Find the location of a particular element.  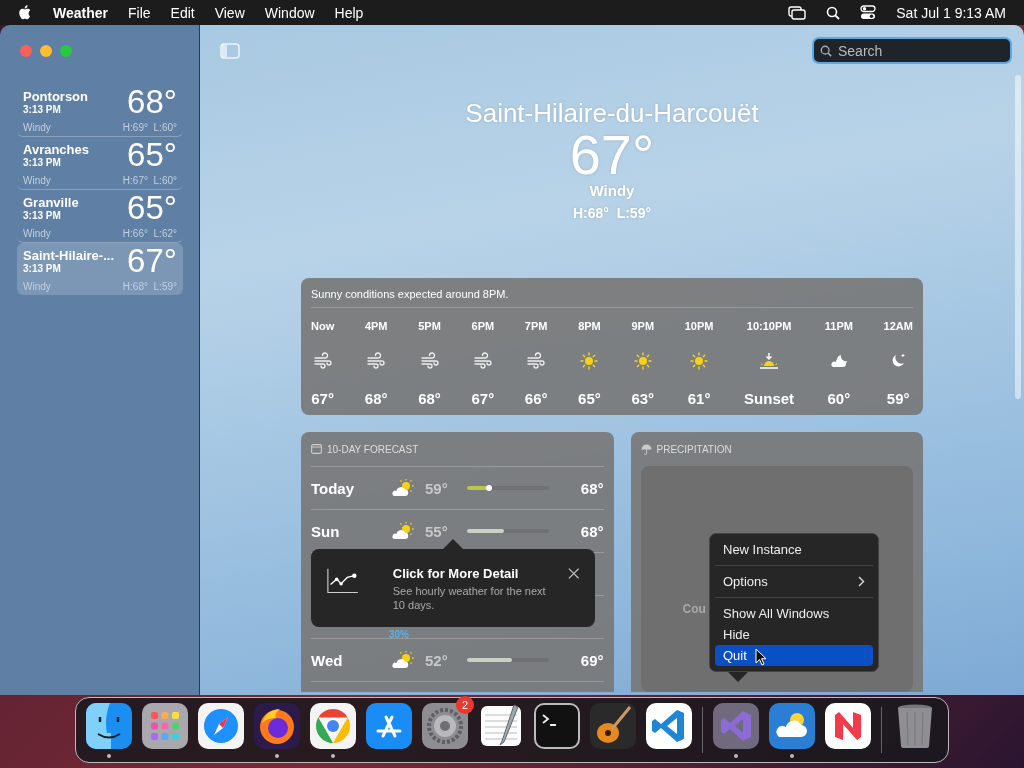

hour-temperature: 65° is located at coordinates (589, 398).